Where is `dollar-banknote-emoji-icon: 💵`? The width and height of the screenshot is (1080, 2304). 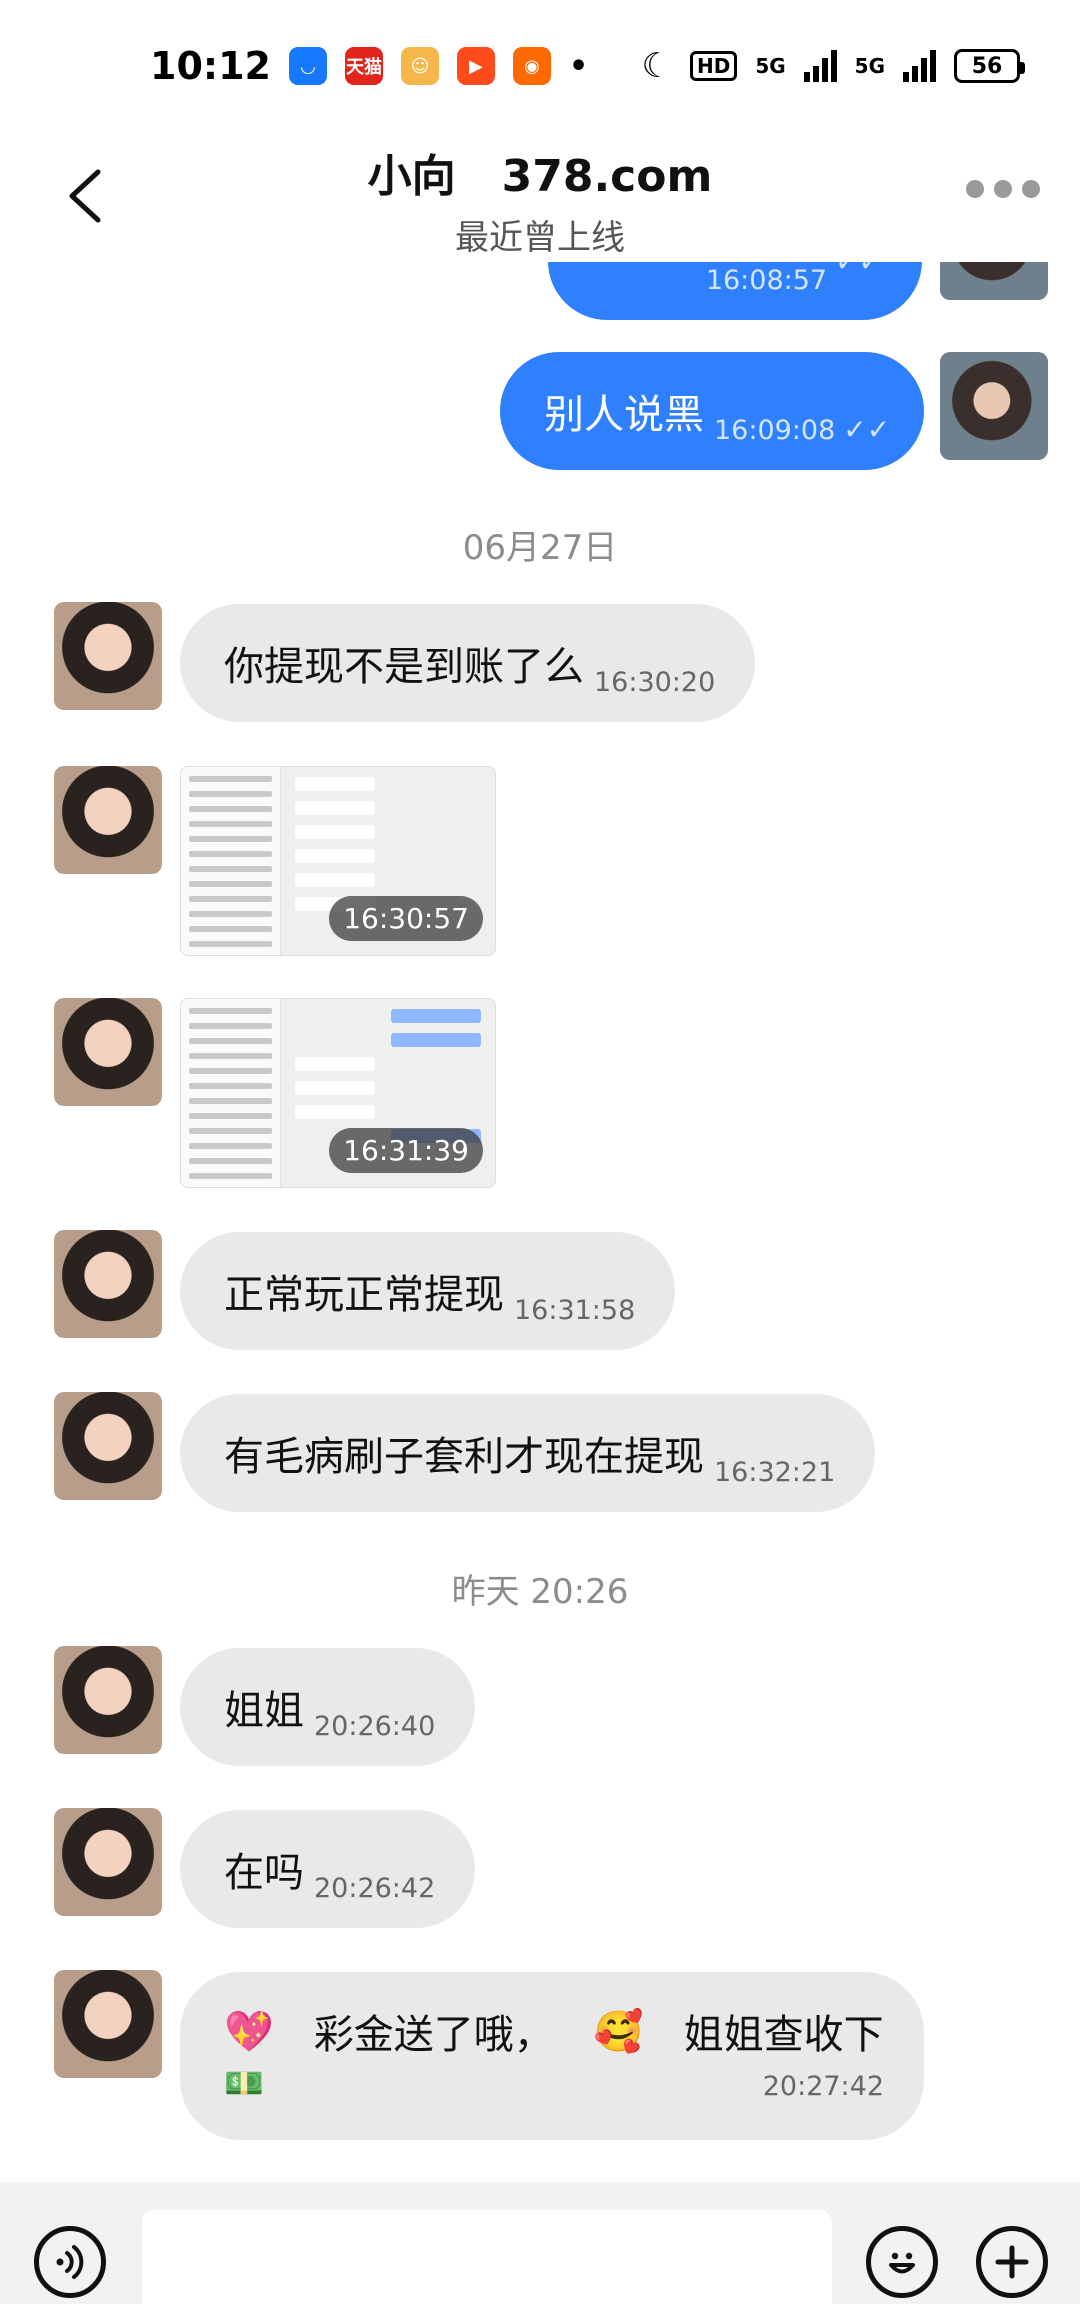 dollar-banknote-emoji-icon: 💵 is located at coordinates (244, 2083).